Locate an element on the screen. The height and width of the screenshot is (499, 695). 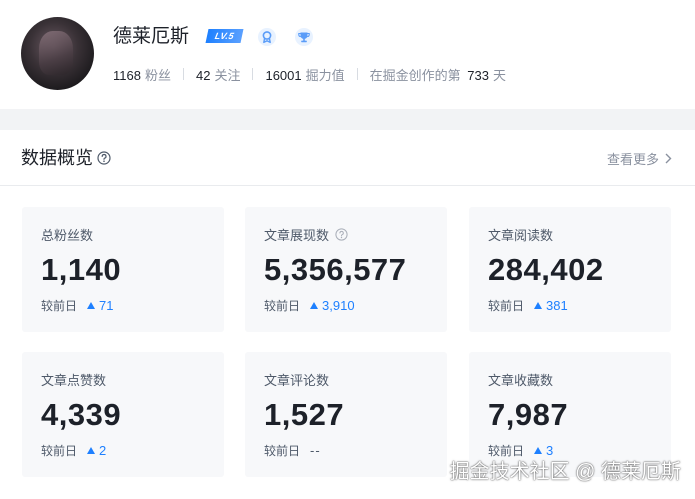
power-label: 掘力值 is located at coordinates (325, 75).